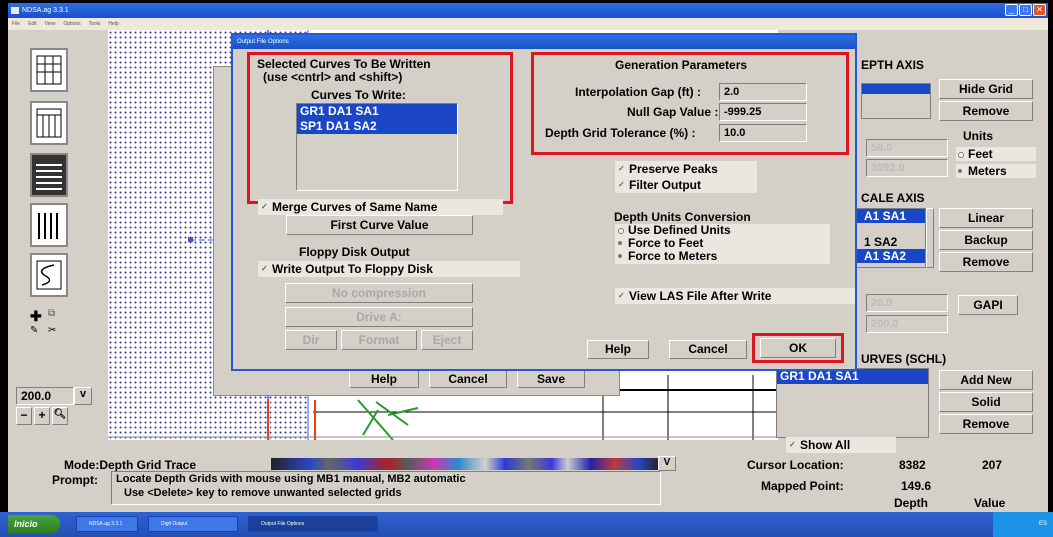 The height and width of the screenshot is (537, 1053). Describe the element at coordinates (51, 313) in the screenshot. I see `copy-icon: ⧉` at that location.